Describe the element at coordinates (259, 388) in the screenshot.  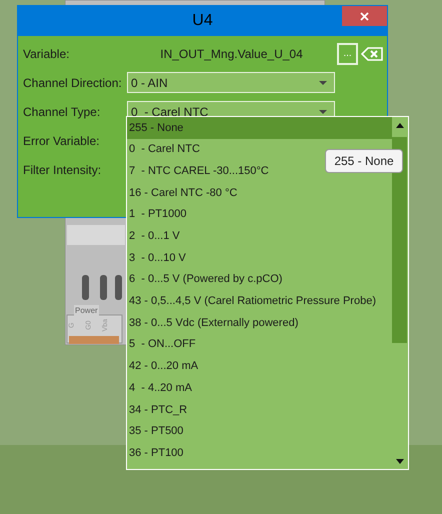
I see `dropdown-option: 4 - 4..20 mA` at that location.